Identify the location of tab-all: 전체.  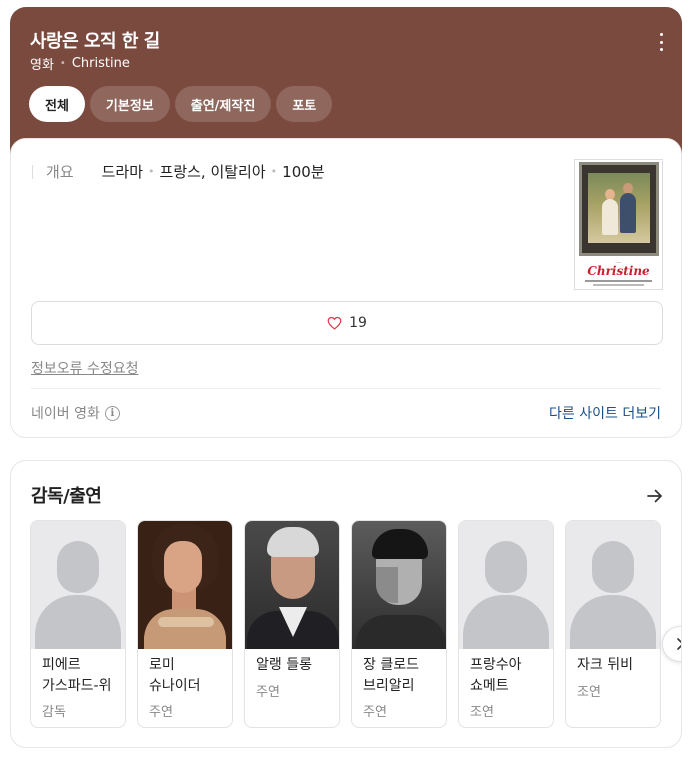
(57, 104).